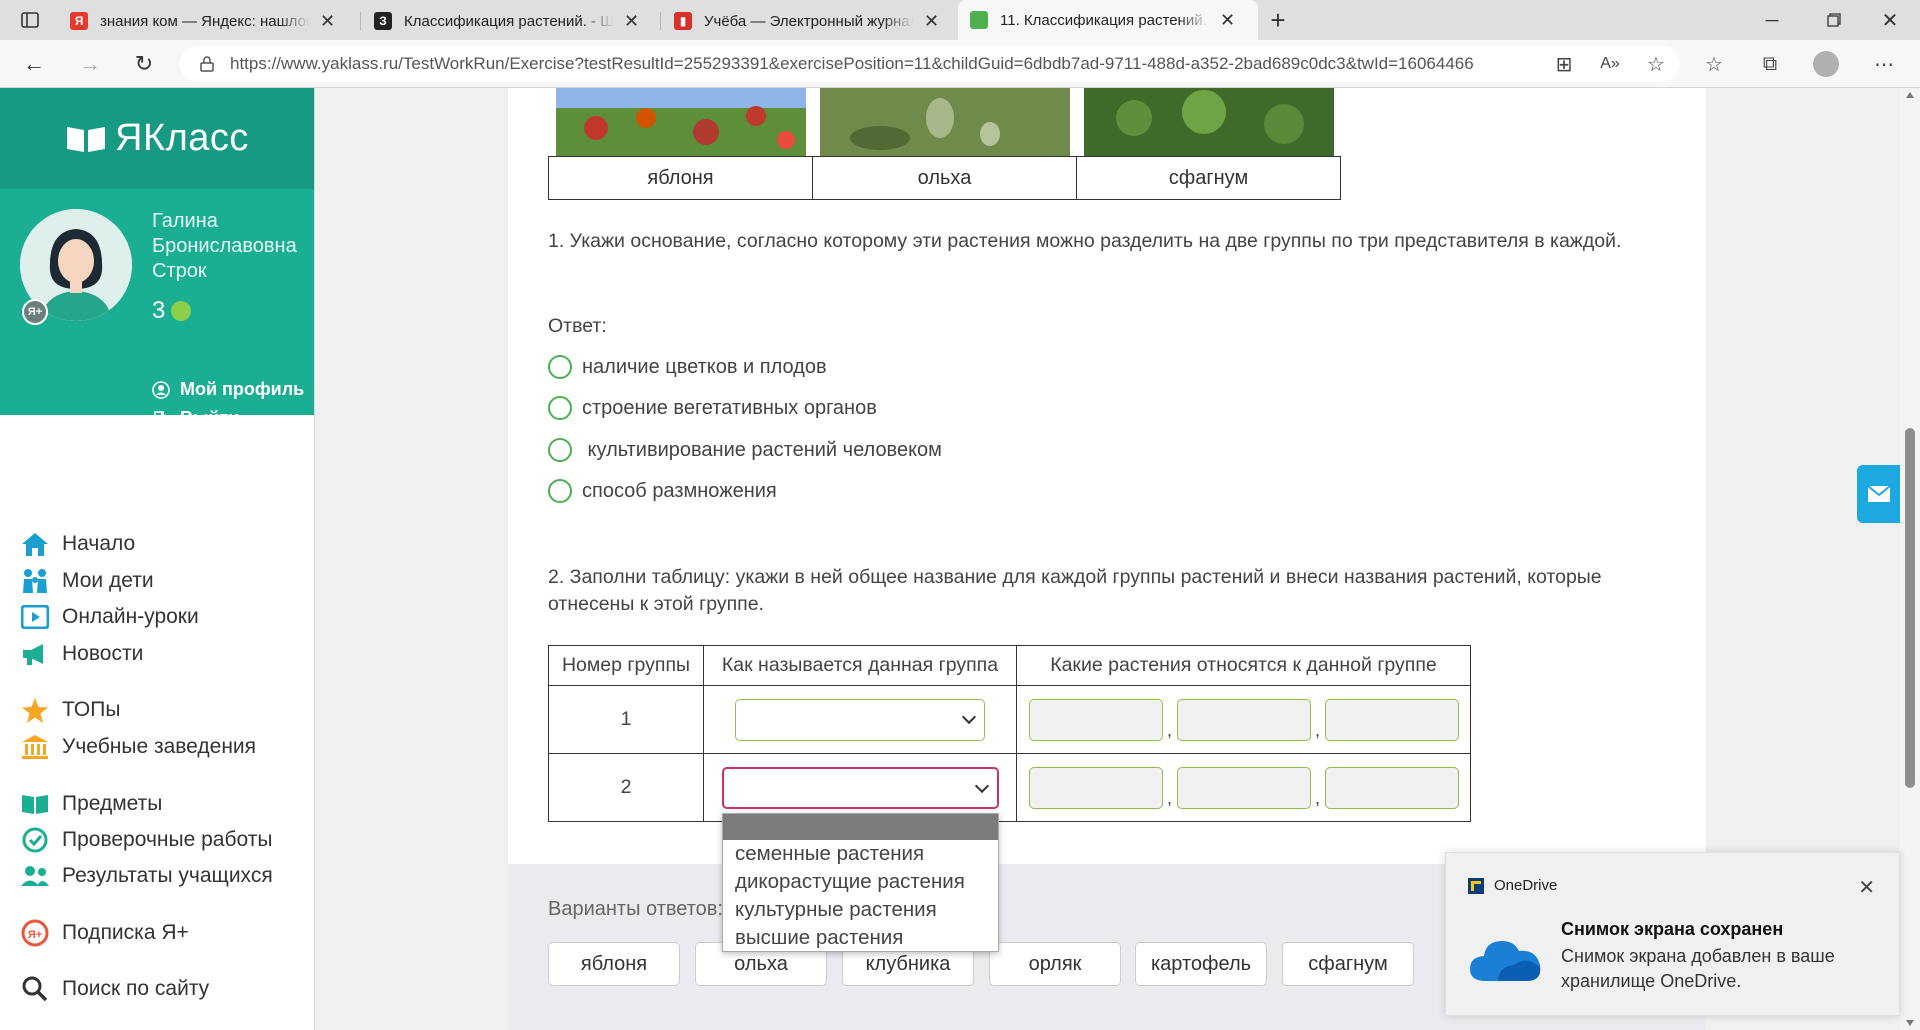 This screenshot has height=1030, width=1920. I want to click on video-lesson-icon, so click(35, 617).